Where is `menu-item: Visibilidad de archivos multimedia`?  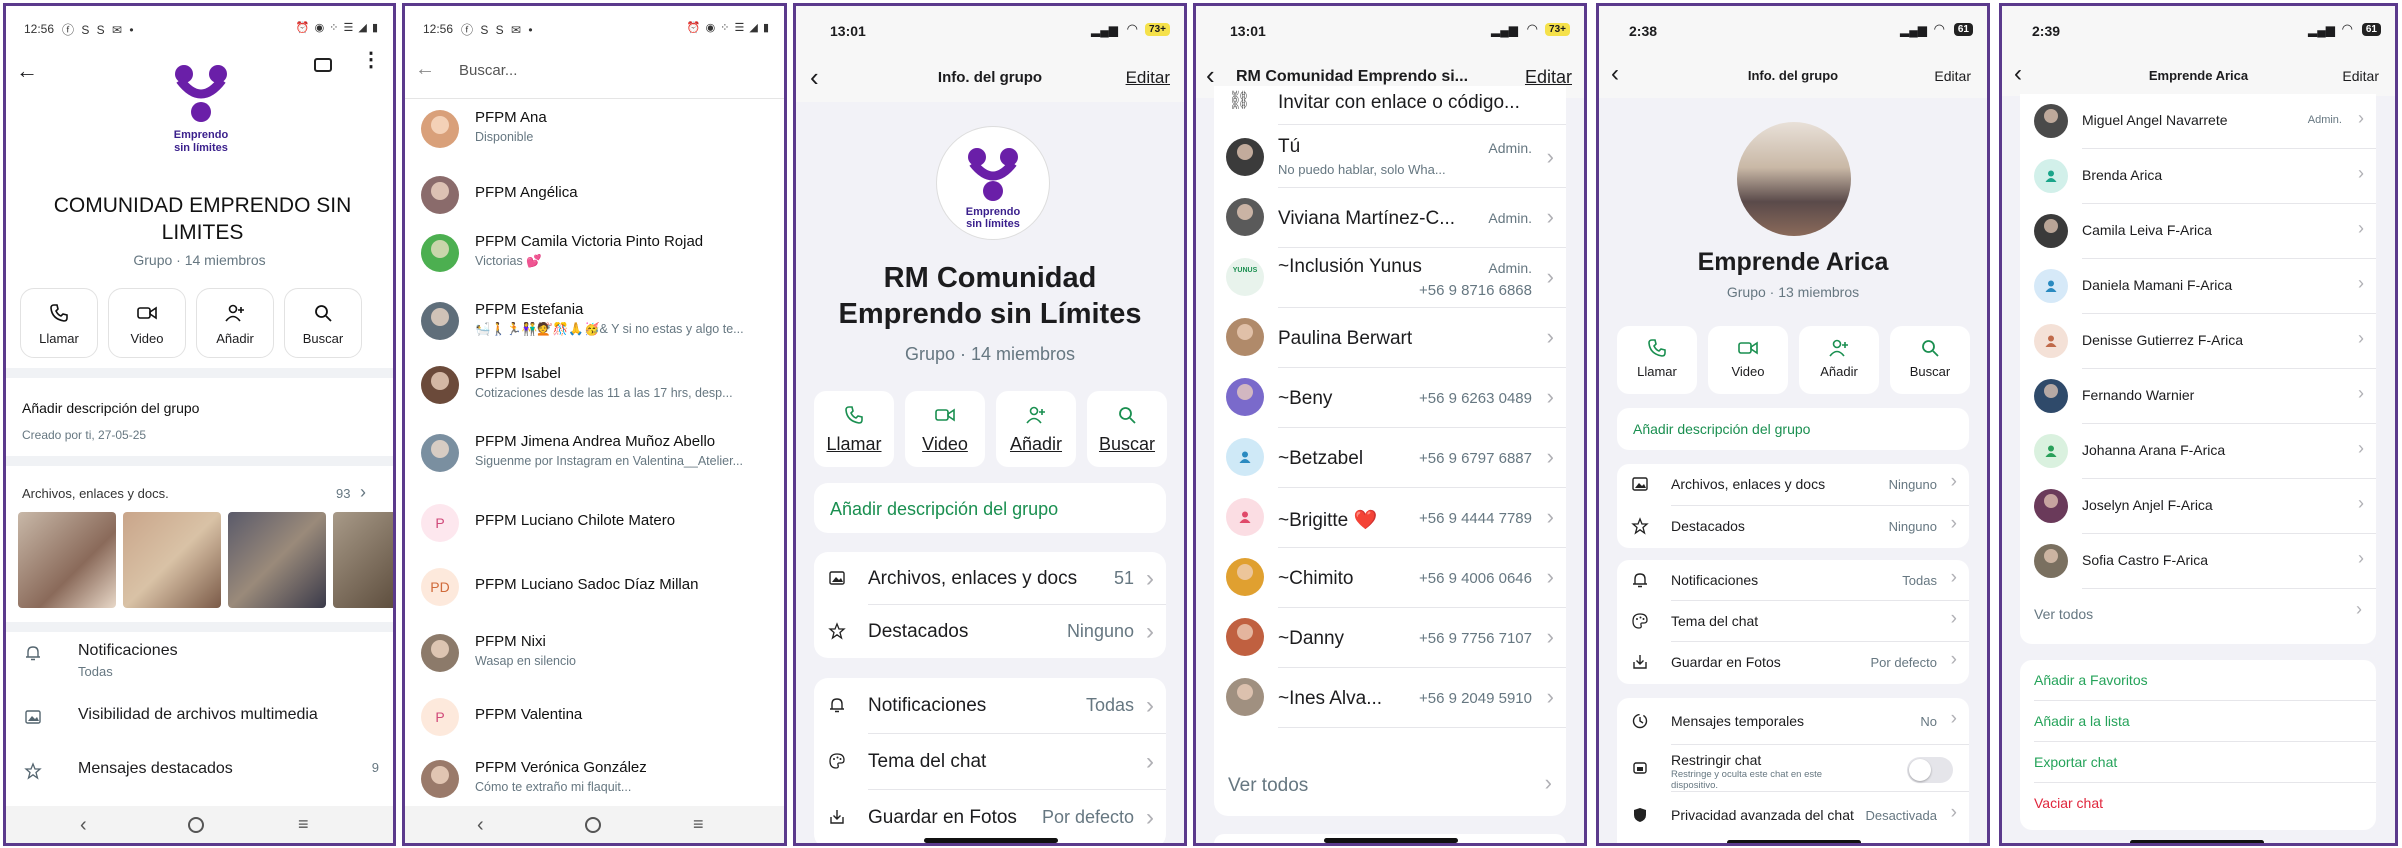 menu-item: Visibilidad de archivos multimedia is located at coordinates (199, 731).